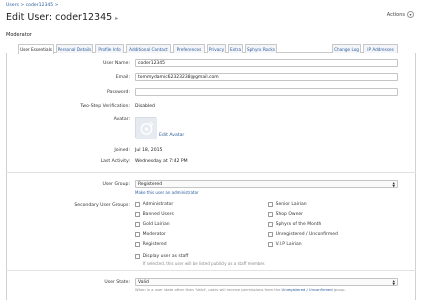  What do you see at coordinates (266, 184) in the screenshot?
I see `user-group-select: Registered ▲ ▼` at bounding box center [266, 184].